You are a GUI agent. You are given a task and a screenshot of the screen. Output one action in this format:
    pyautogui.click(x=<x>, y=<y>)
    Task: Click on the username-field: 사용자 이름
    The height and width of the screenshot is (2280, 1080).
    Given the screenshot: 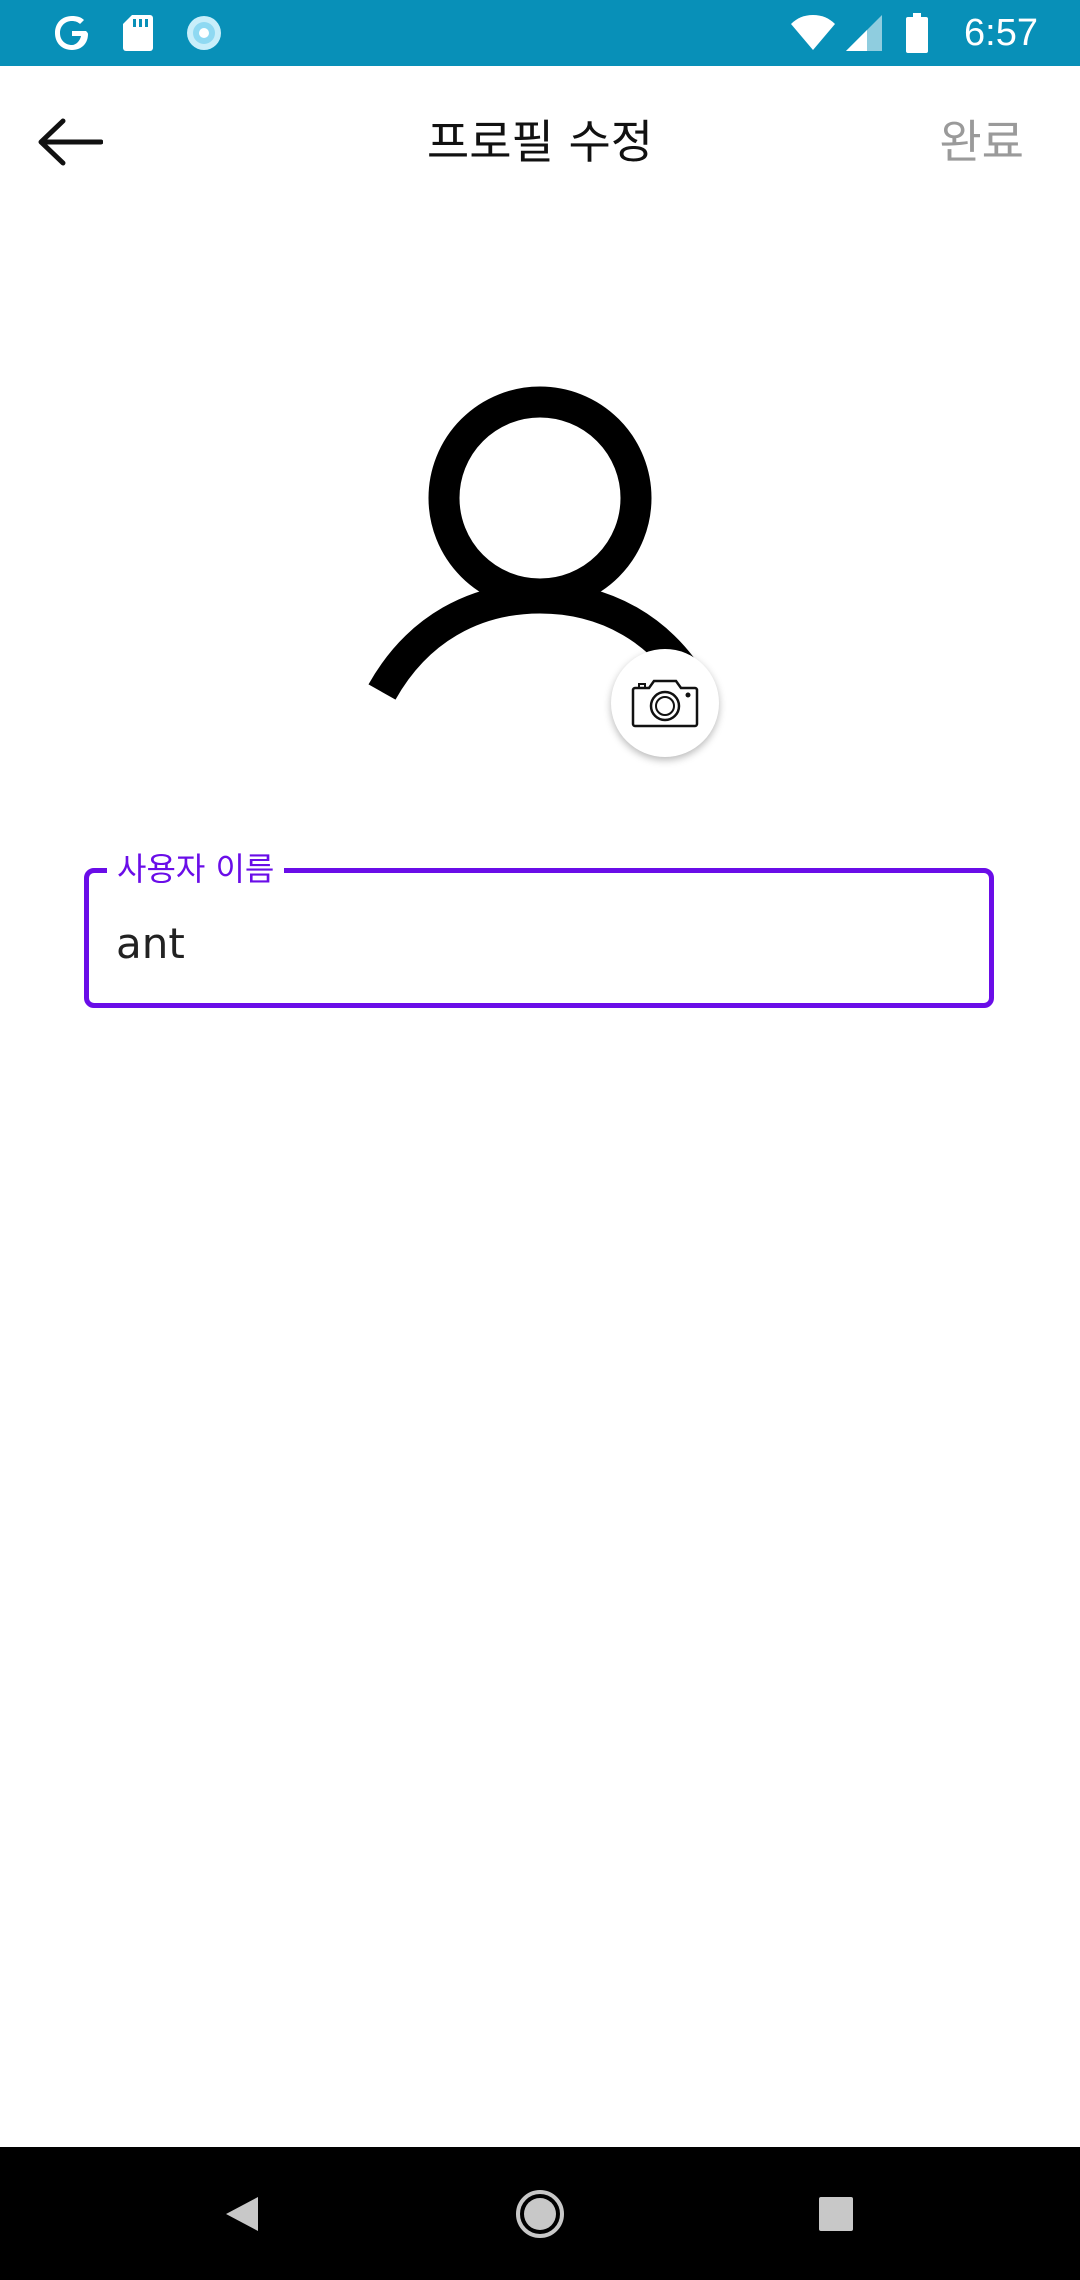 What is the action you would take?
    pyautogui.click(x=539, y=928)
    